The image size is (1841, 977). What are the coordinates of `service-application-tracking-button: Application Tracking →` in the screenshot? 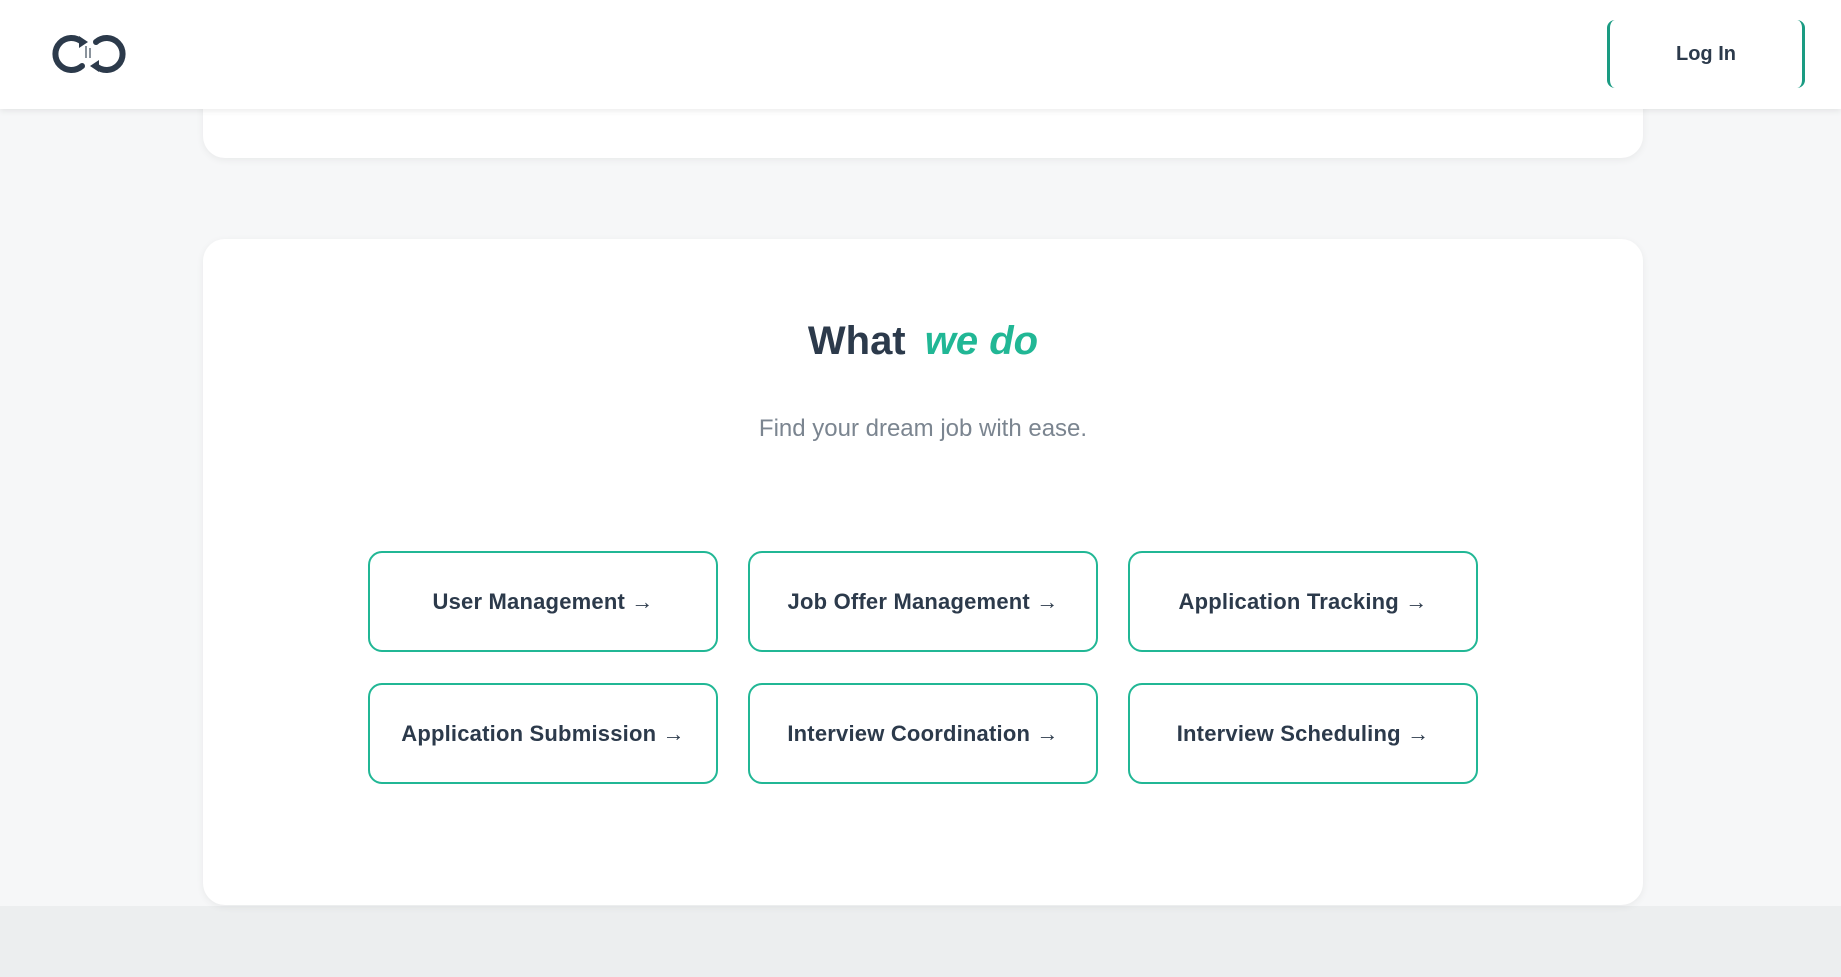 It's located at (1303, 601).